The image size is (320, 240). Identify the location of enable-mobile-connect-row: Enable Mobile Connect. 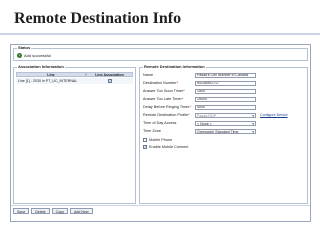
(165, 147).